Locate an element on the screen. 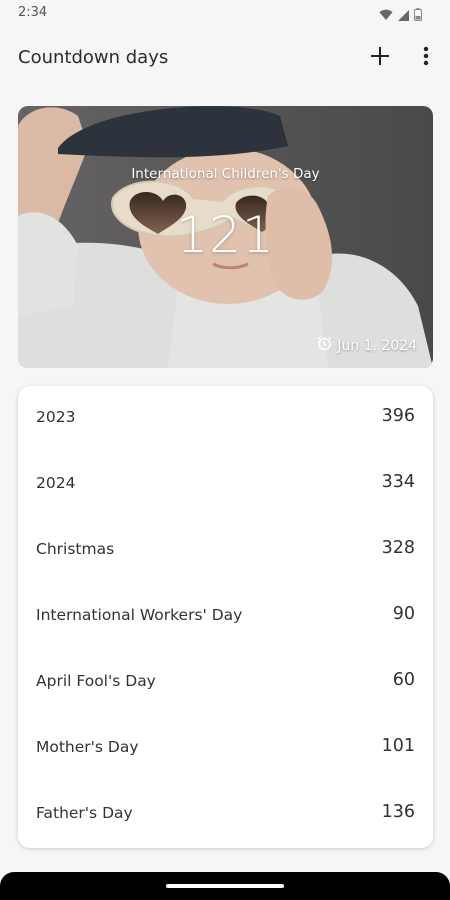  event-days: 334 is located at coordinates (398, 482).